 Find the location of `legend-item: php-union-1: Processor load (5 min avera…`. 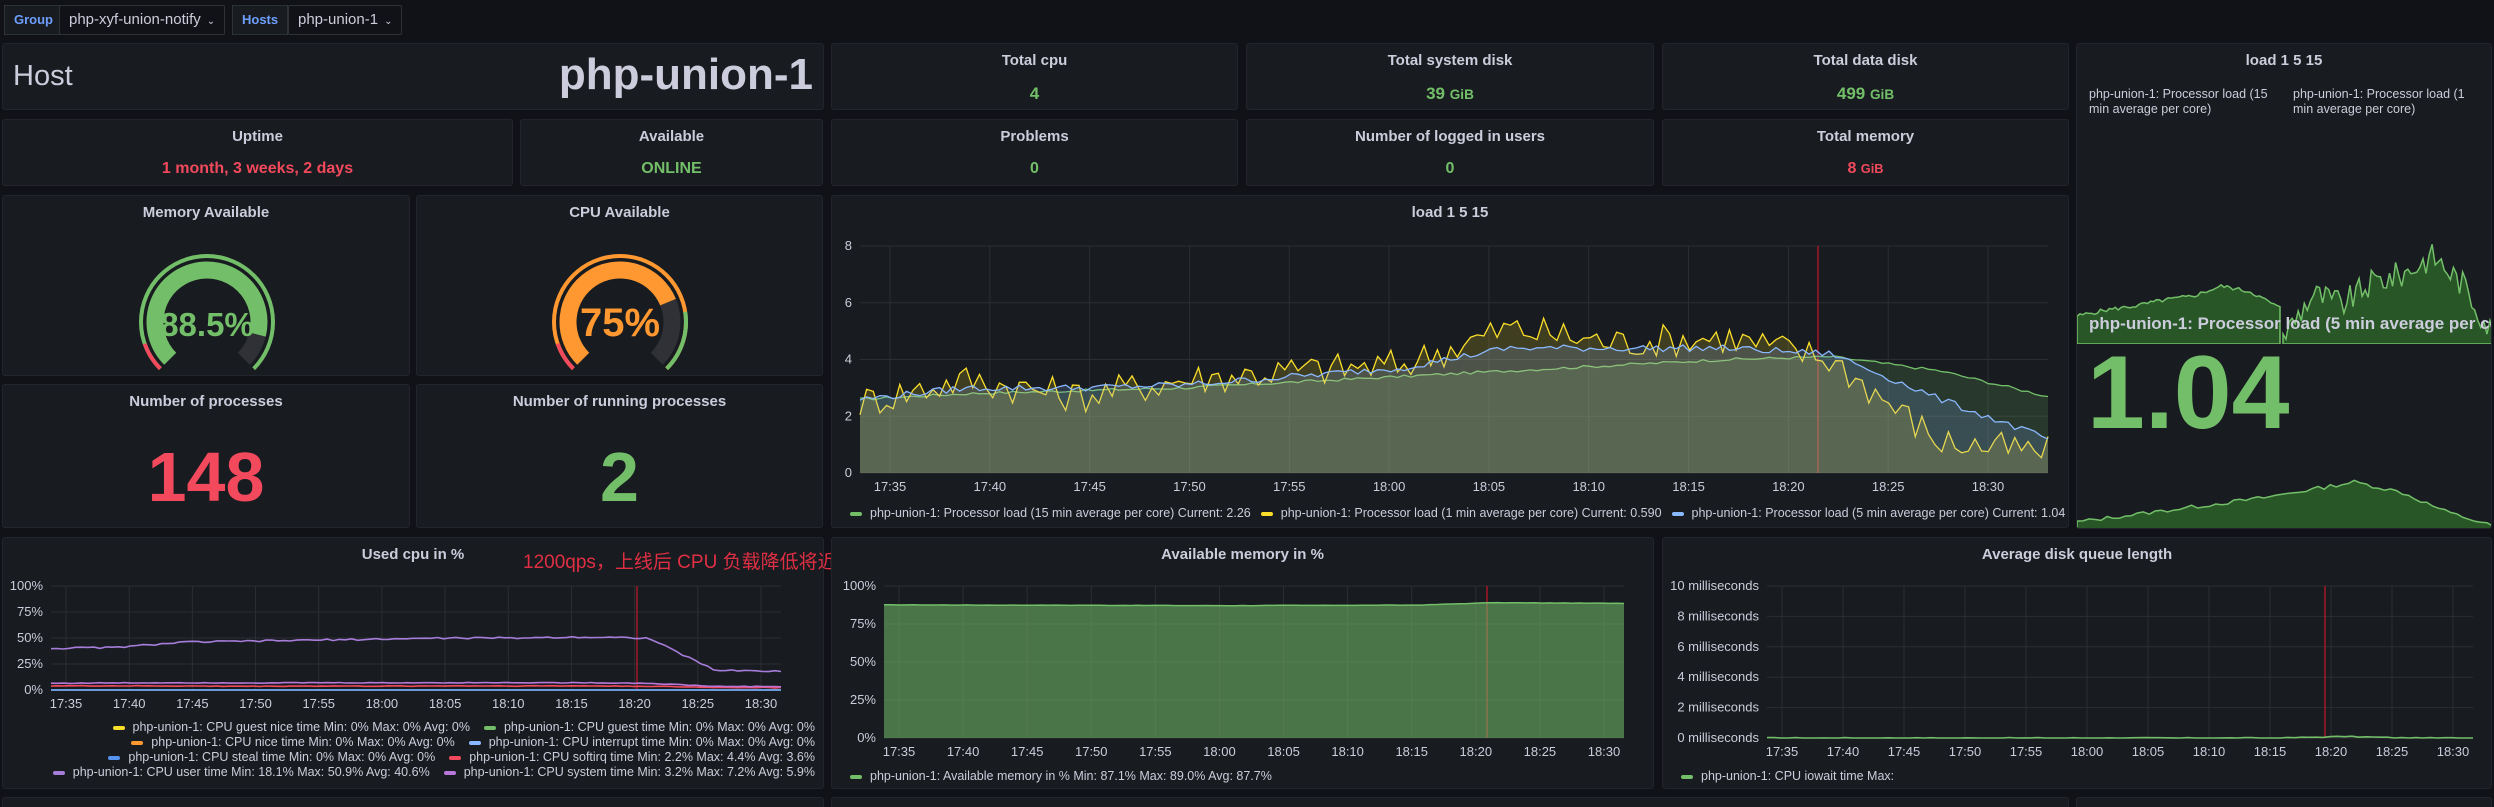

legend-item: php-union-1: Processor load (5 min avera… is located at coordinates (1868, 513).